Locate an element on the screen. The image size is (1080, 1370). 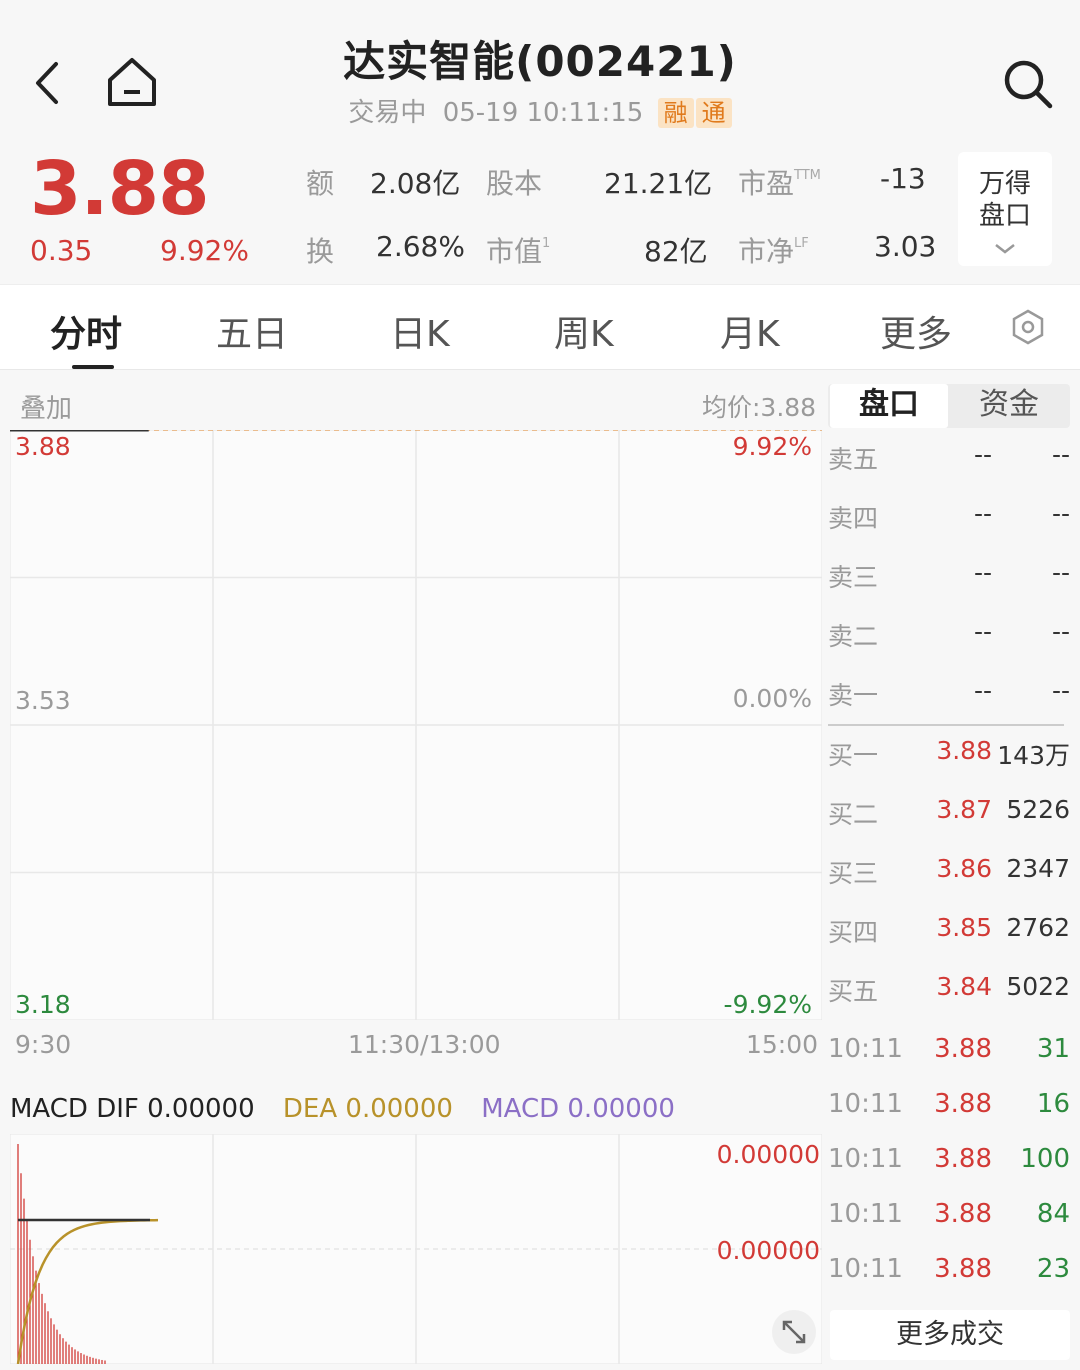
bid-row: 买二 3.87 5226 is located at coordinates (949, 815).